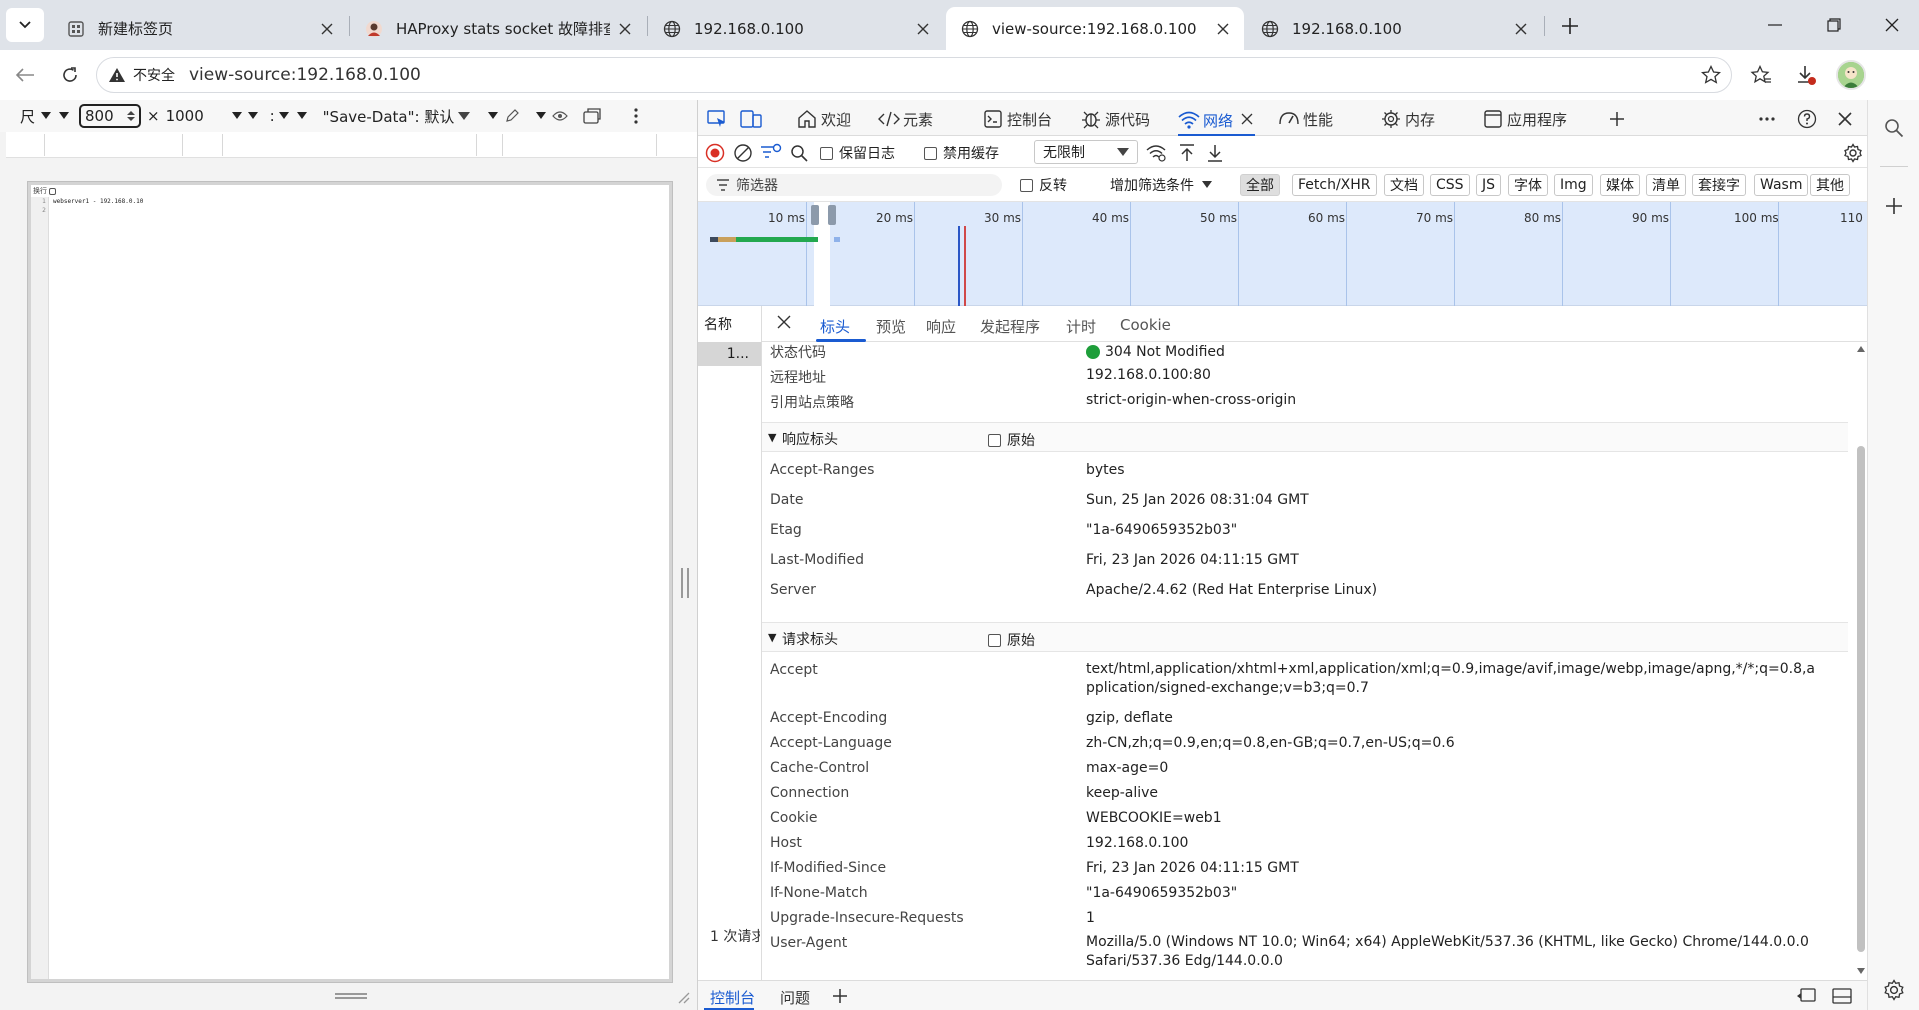 The width and height of the screenshot is (1919, 1010). What do you see at coordinates (815, 215) in the screenshot?
I see `selection-handle-left` at bounding box center [815, 215].